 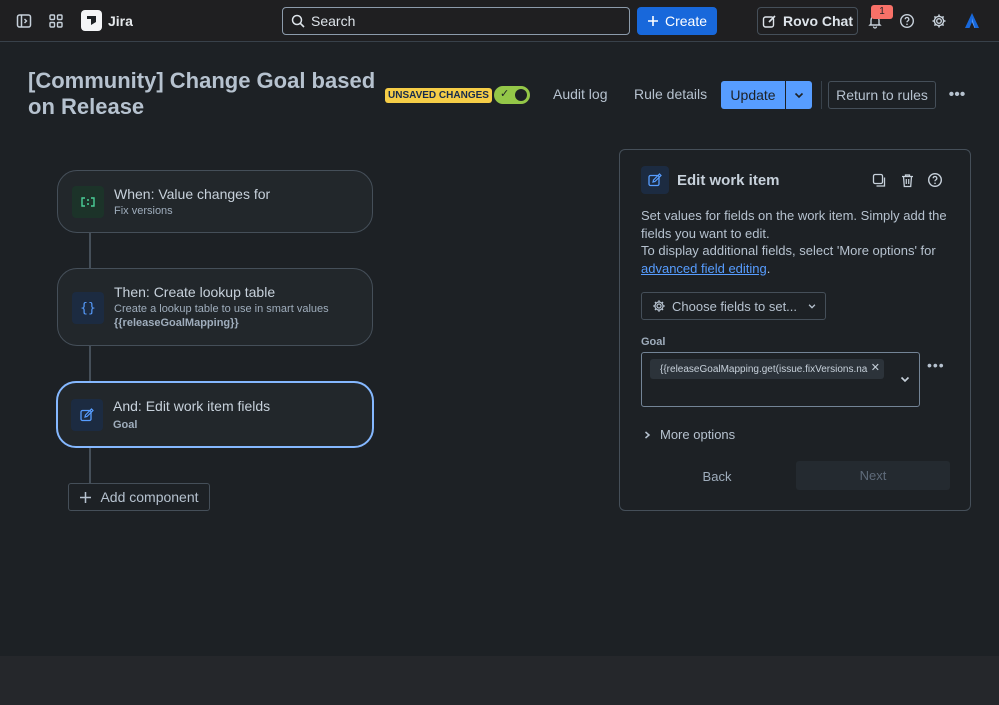 I want to click on atlassian-logo-icon, so click(x=972, y=21).